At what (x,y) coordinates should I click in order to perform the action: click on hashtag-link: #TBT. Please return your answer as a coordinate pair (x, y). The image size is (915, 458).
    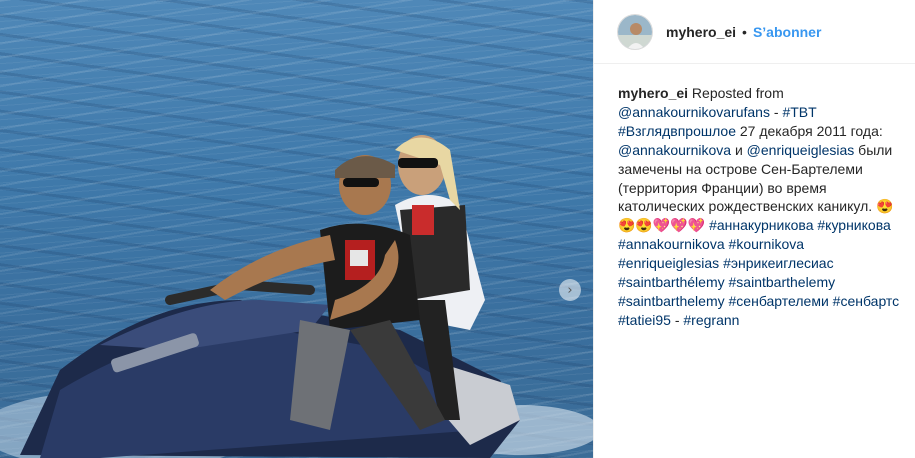
    Looking at the image, I should click on (799, 112).